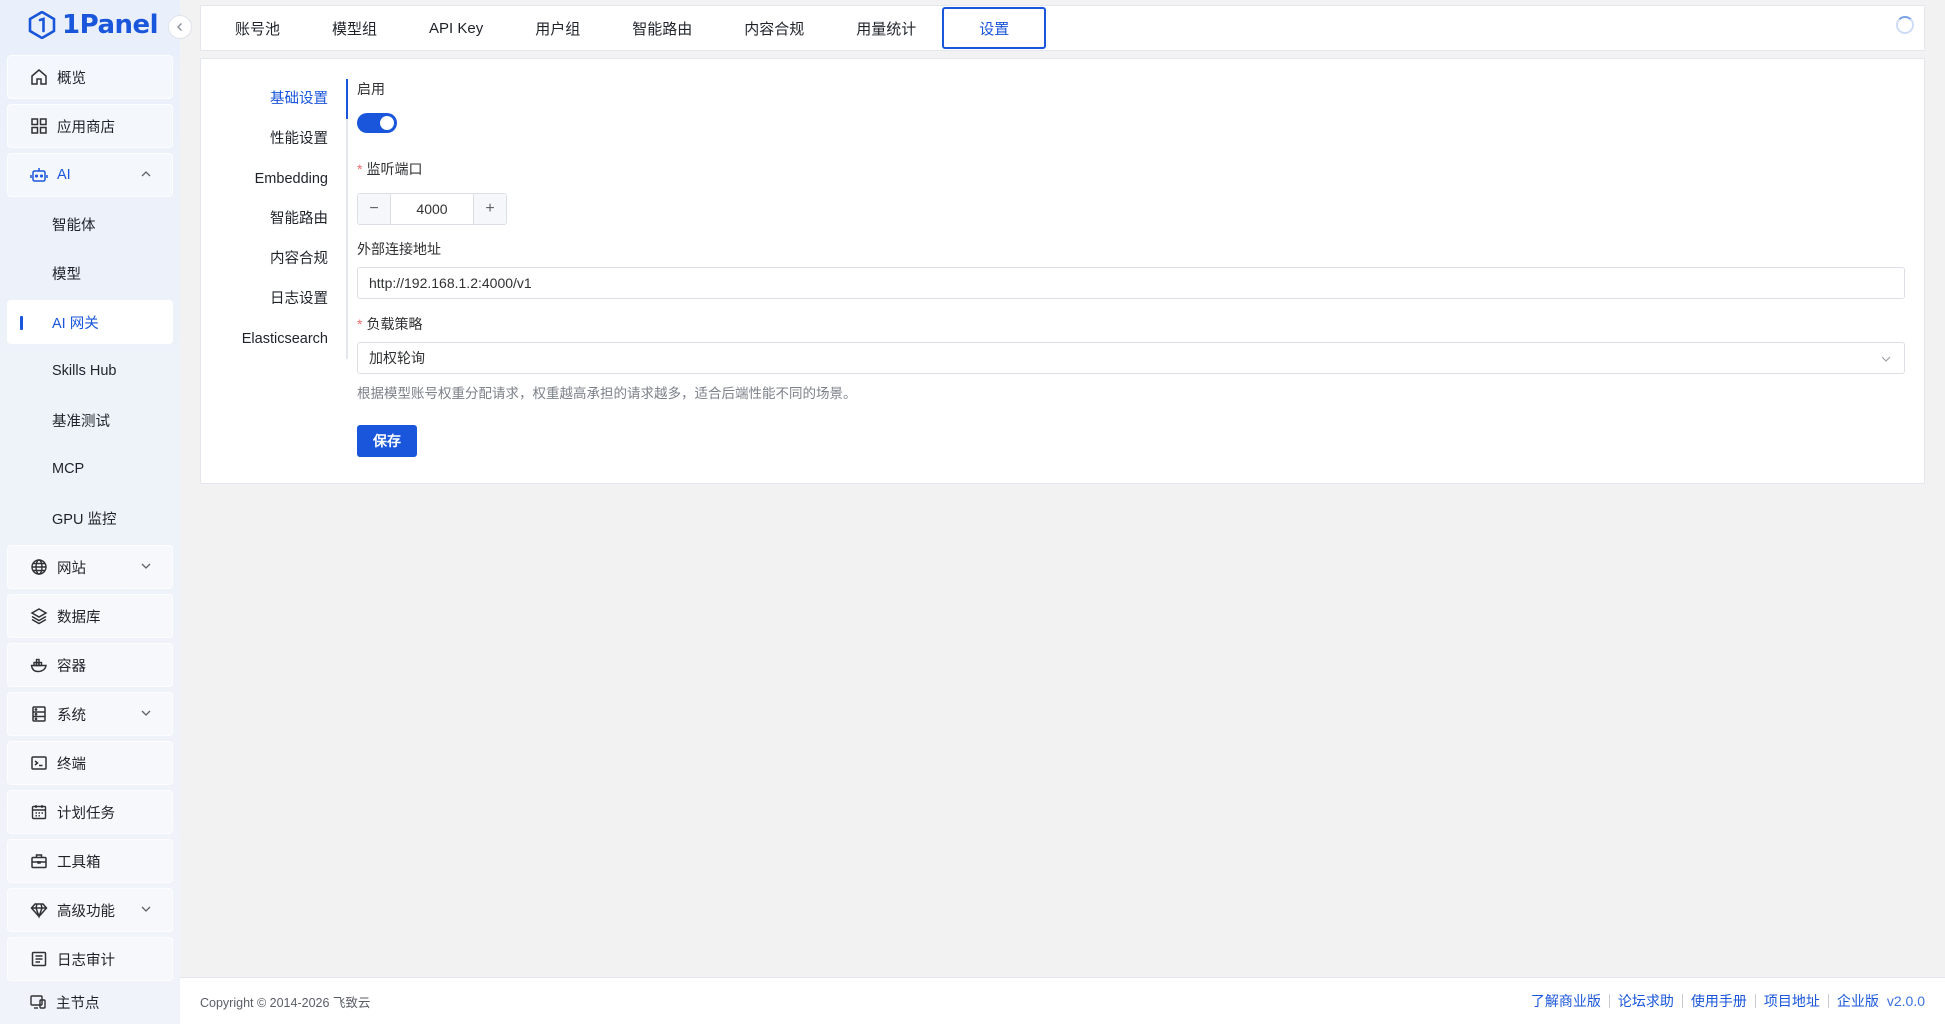 This screenshot has height=1024, width=1945. Describe the element at coordinates (90, 273) in the screenshot. I see `sidebar-item-models: 模型` at that location.